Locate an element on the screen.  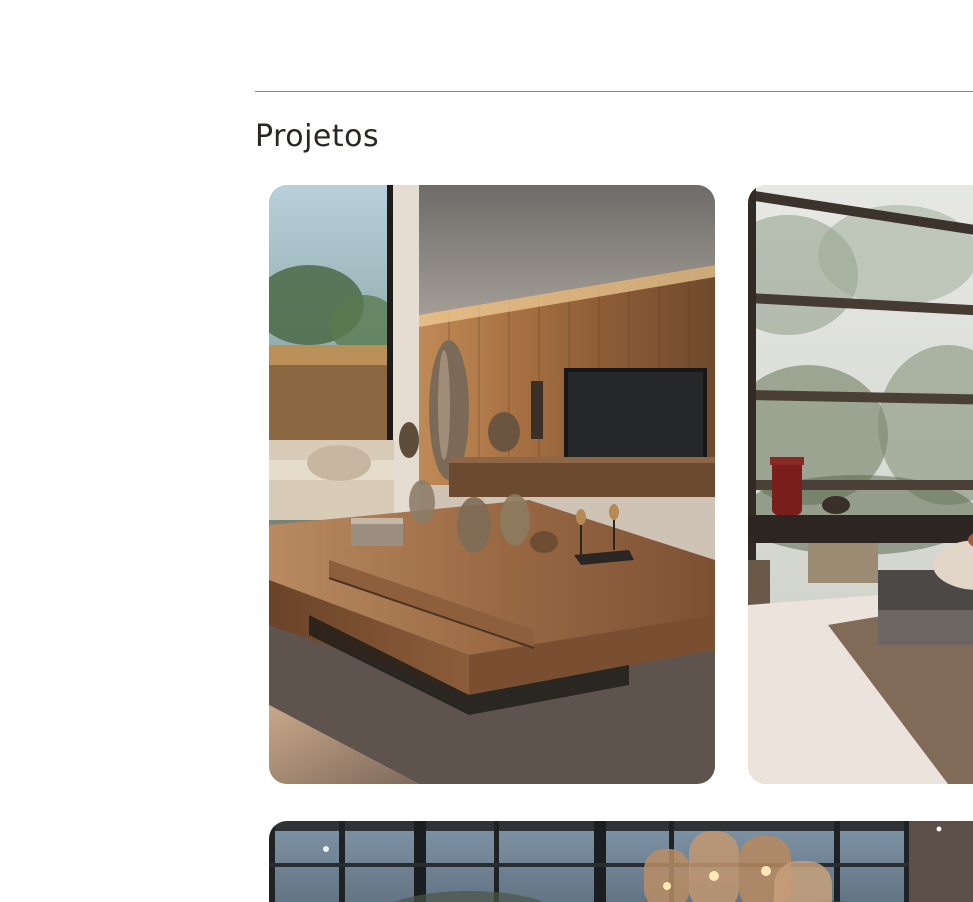
section-divider is located at coordinates (614, 91).